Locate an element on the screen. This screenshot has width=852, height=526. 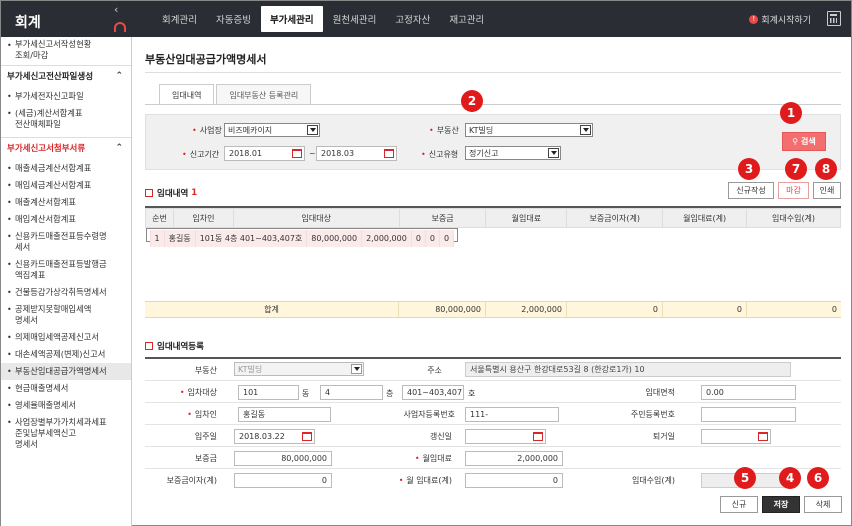
sidebar-item: 영세율매출명세서 is located at coordinates (66, 405).